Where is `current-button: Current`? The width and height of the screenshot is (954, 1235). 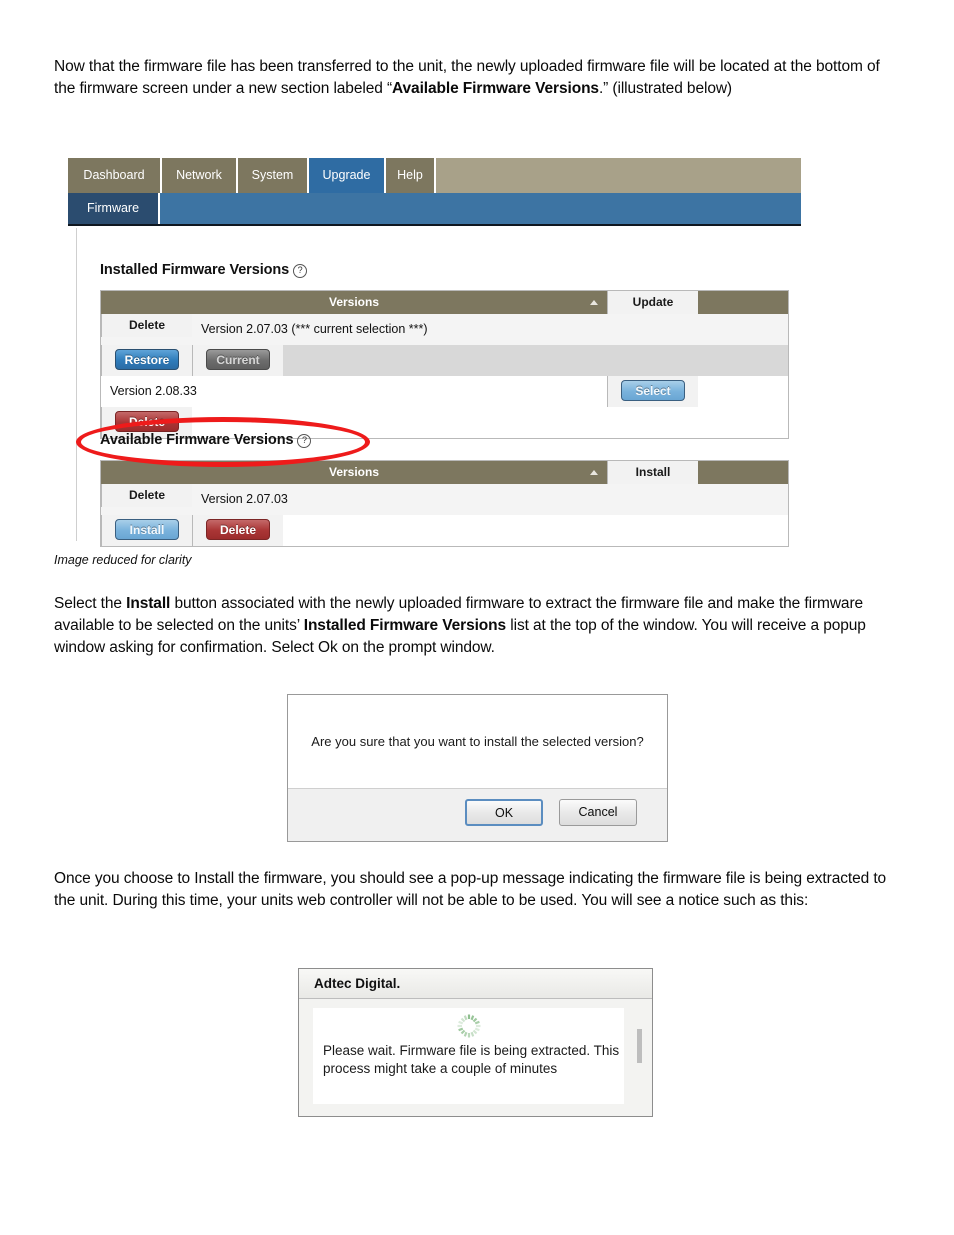
current-button: Current is located at coordinates (238, 359).